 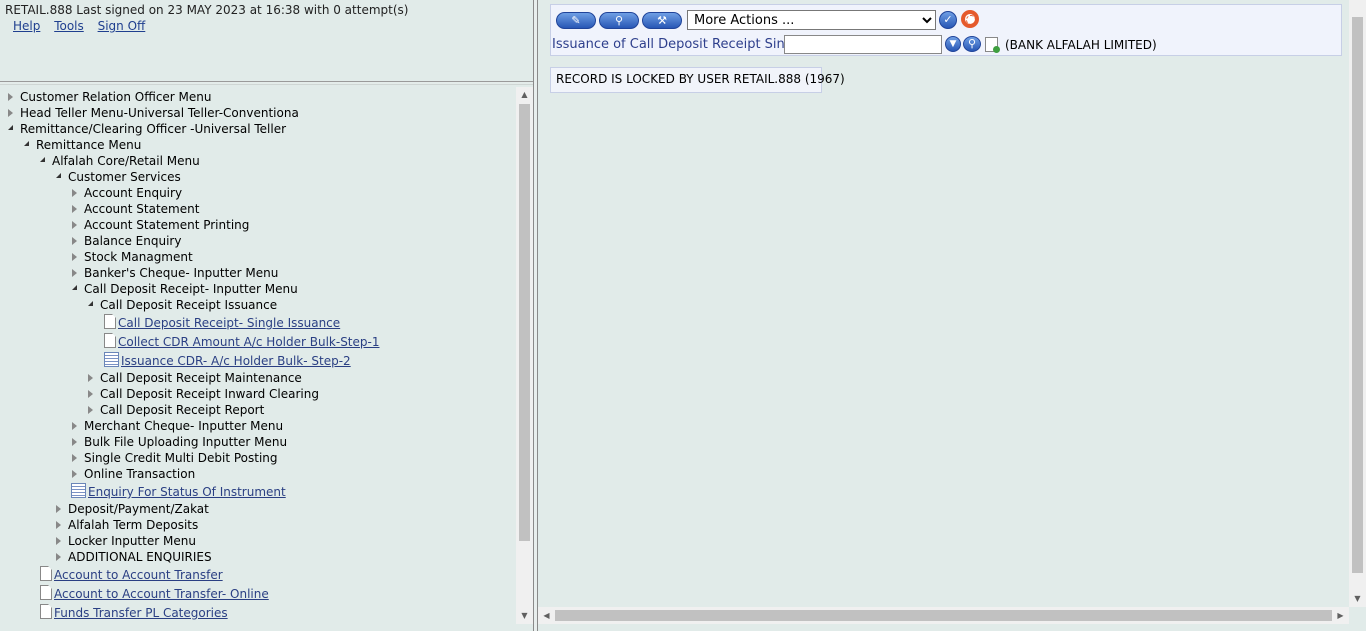 I want to click on menu-leaf: Issuance CDR- A/c Holder Bulk- Step-2, so click(x=227, y=361).